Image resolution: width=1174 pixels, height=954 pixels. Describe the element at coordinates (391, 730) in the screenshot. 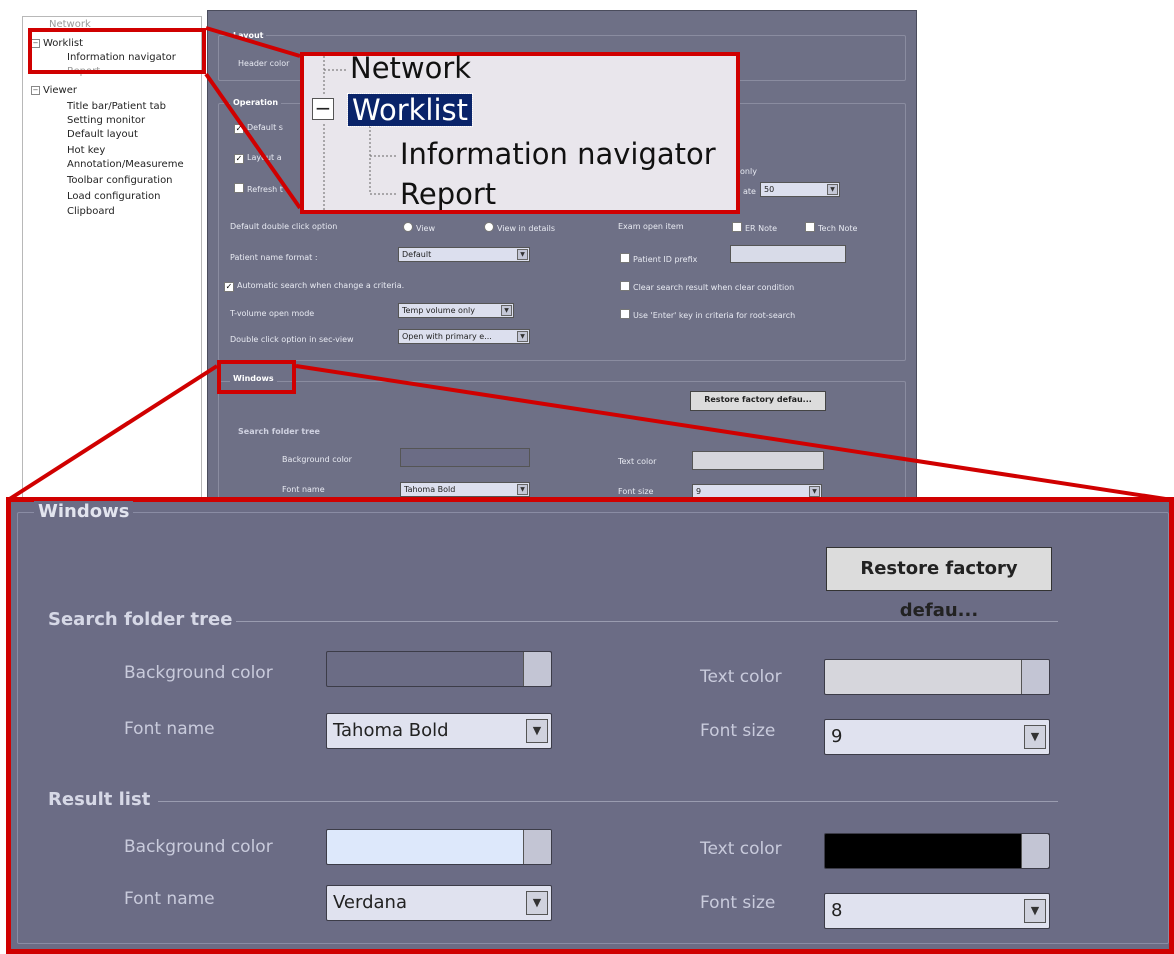

I see `sft-font-name-value: Tahoma Bold` at that location.